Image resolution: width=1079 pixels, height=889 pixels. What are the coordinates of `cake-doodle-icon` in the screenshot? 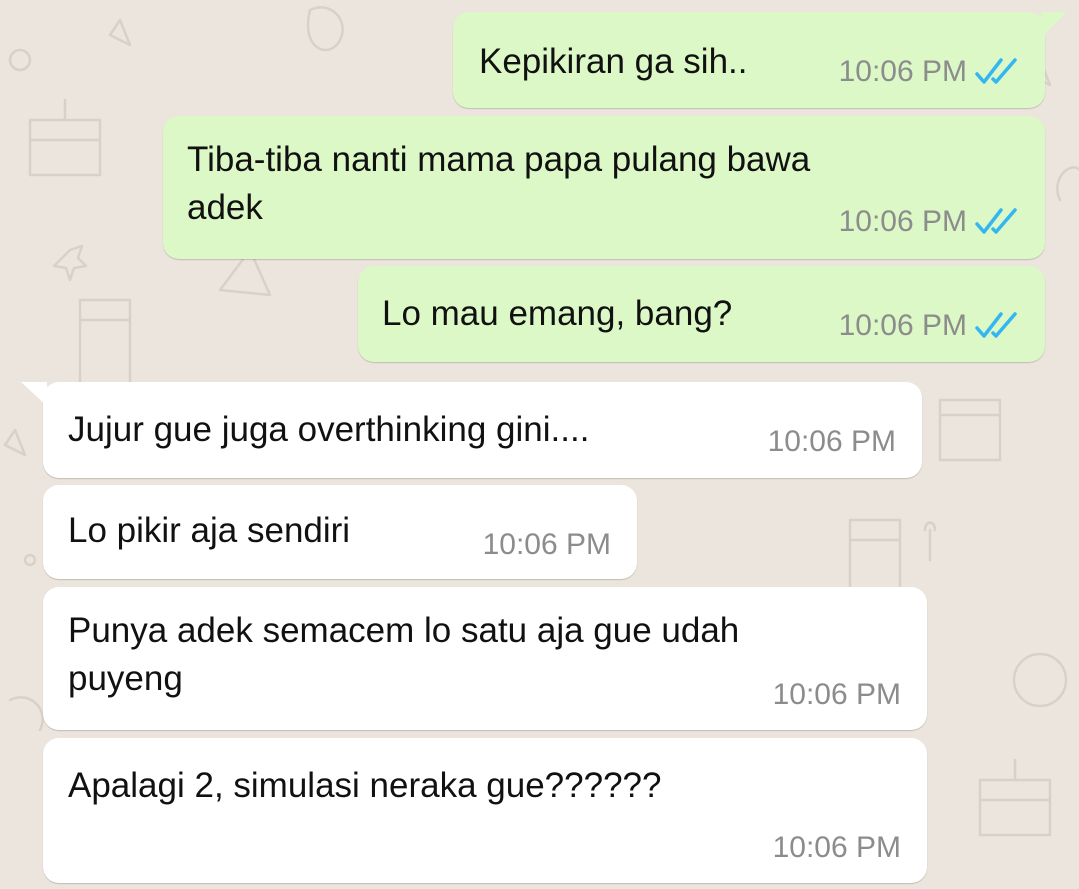 It's located at (65, 137).